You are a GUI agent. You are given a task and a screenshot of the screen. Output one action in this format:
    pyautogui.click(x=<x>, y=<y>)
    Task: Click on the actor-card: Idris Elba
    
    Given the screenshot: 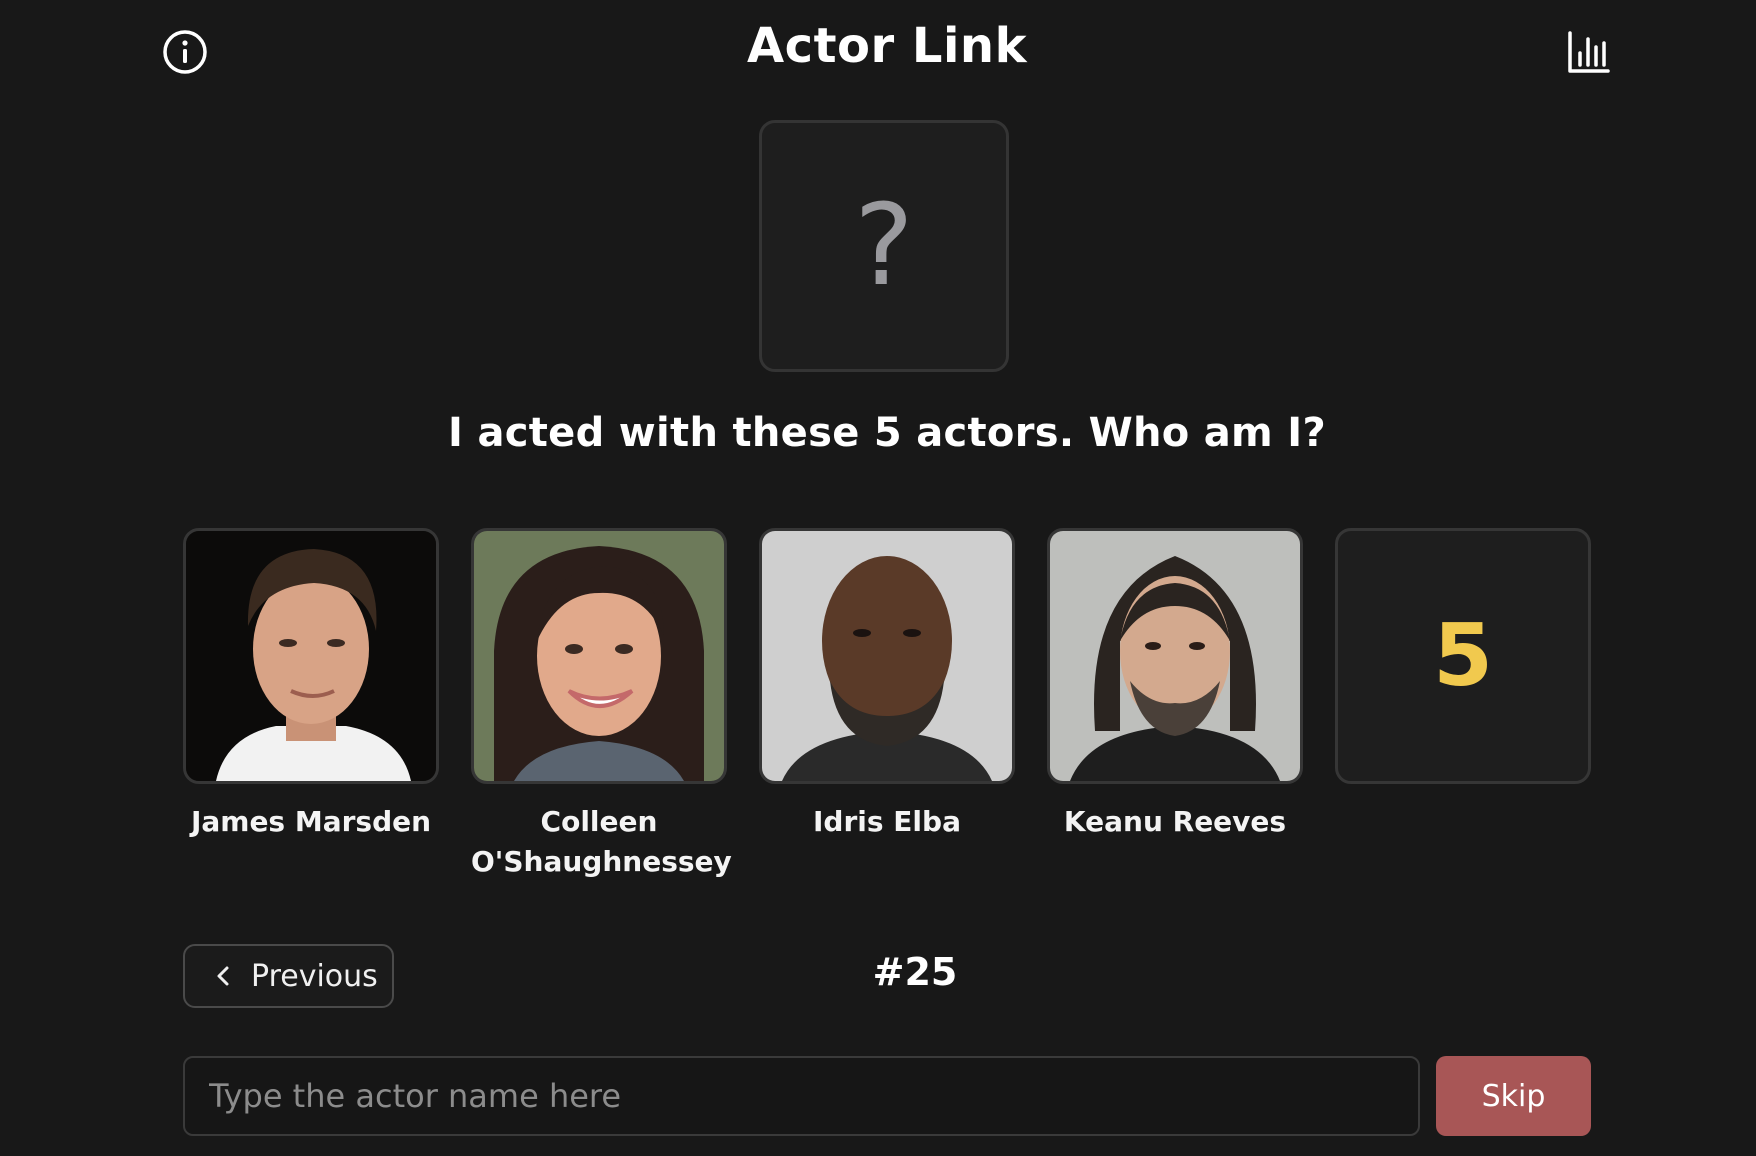 What is the action you would take?
    pyautogui.click(x=887, y=685)
    